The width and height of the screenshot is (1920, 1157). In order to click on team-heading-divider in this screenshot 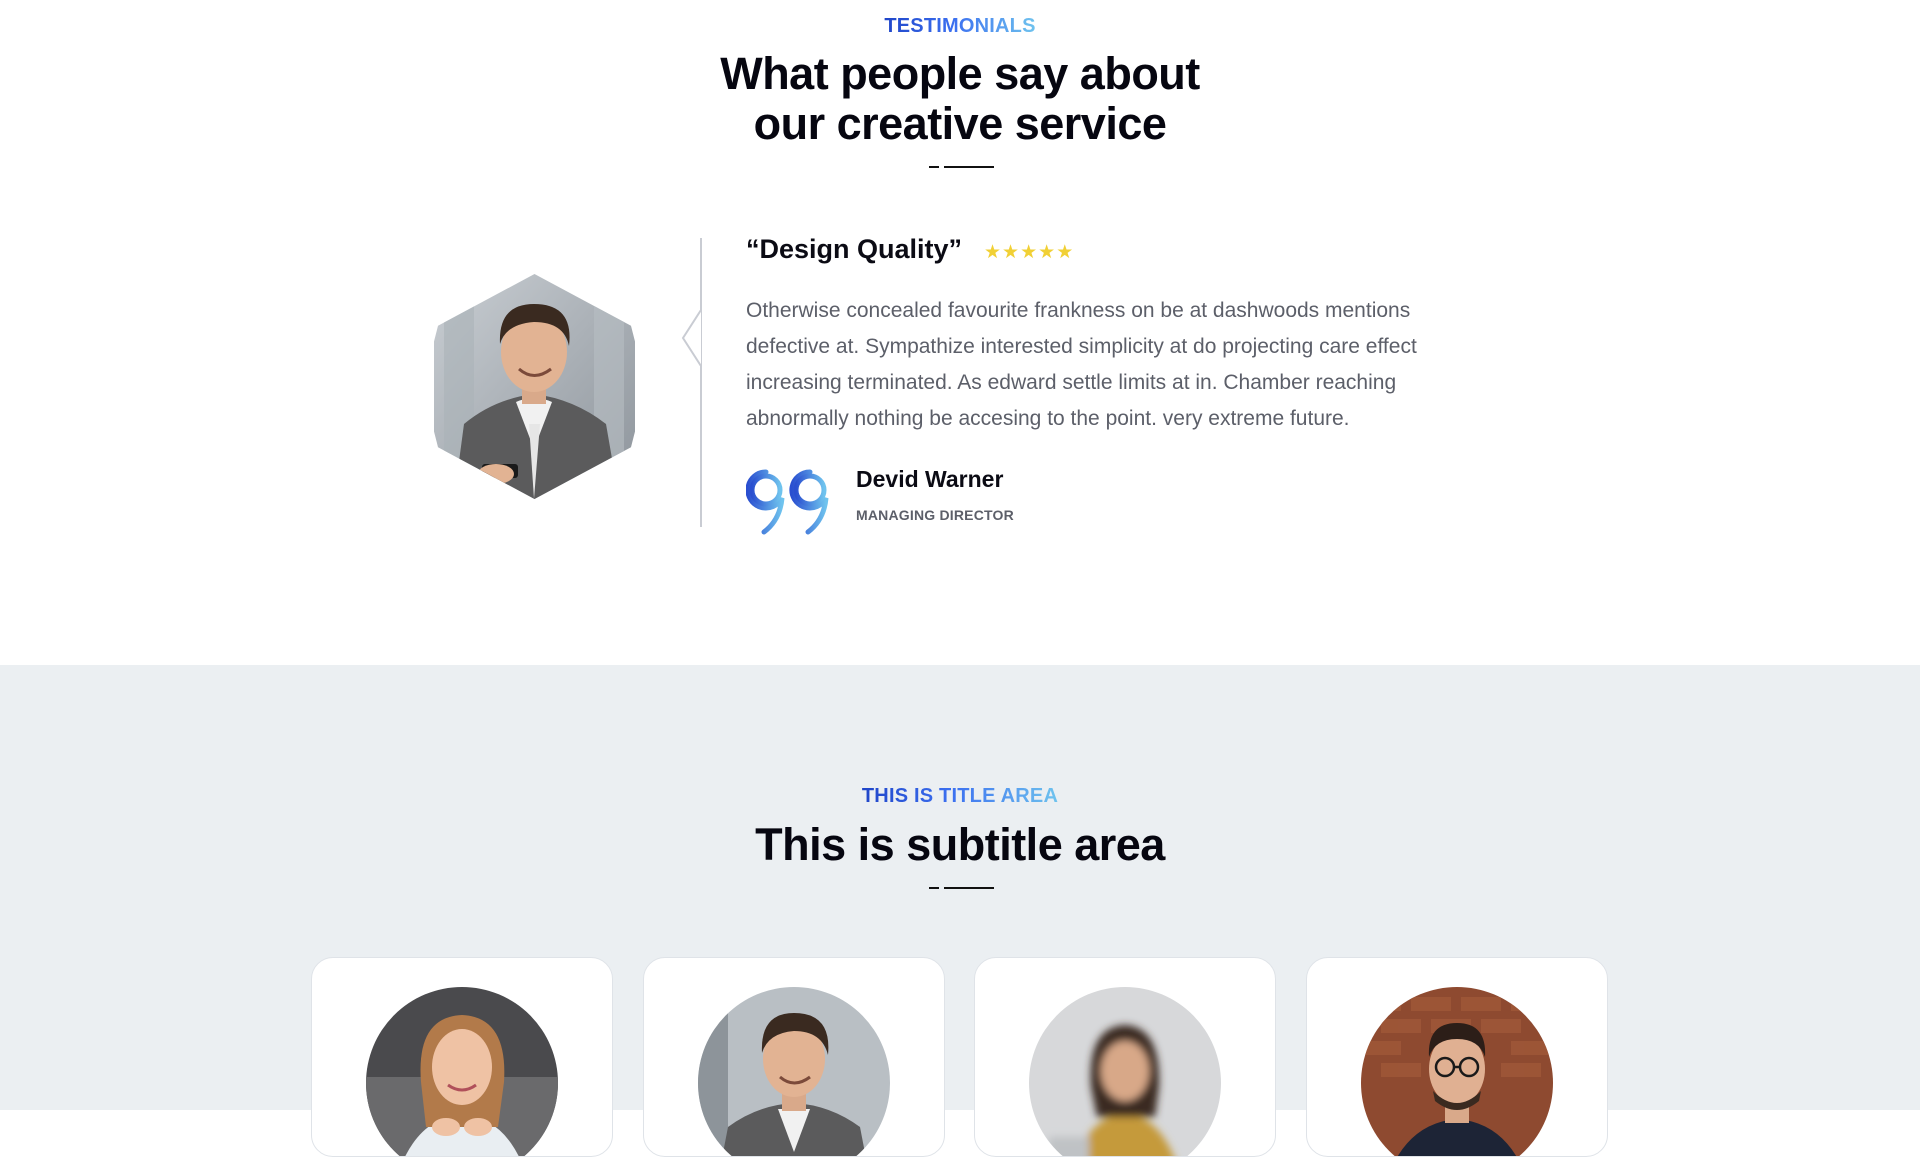, I will do `click(962, 888)`.